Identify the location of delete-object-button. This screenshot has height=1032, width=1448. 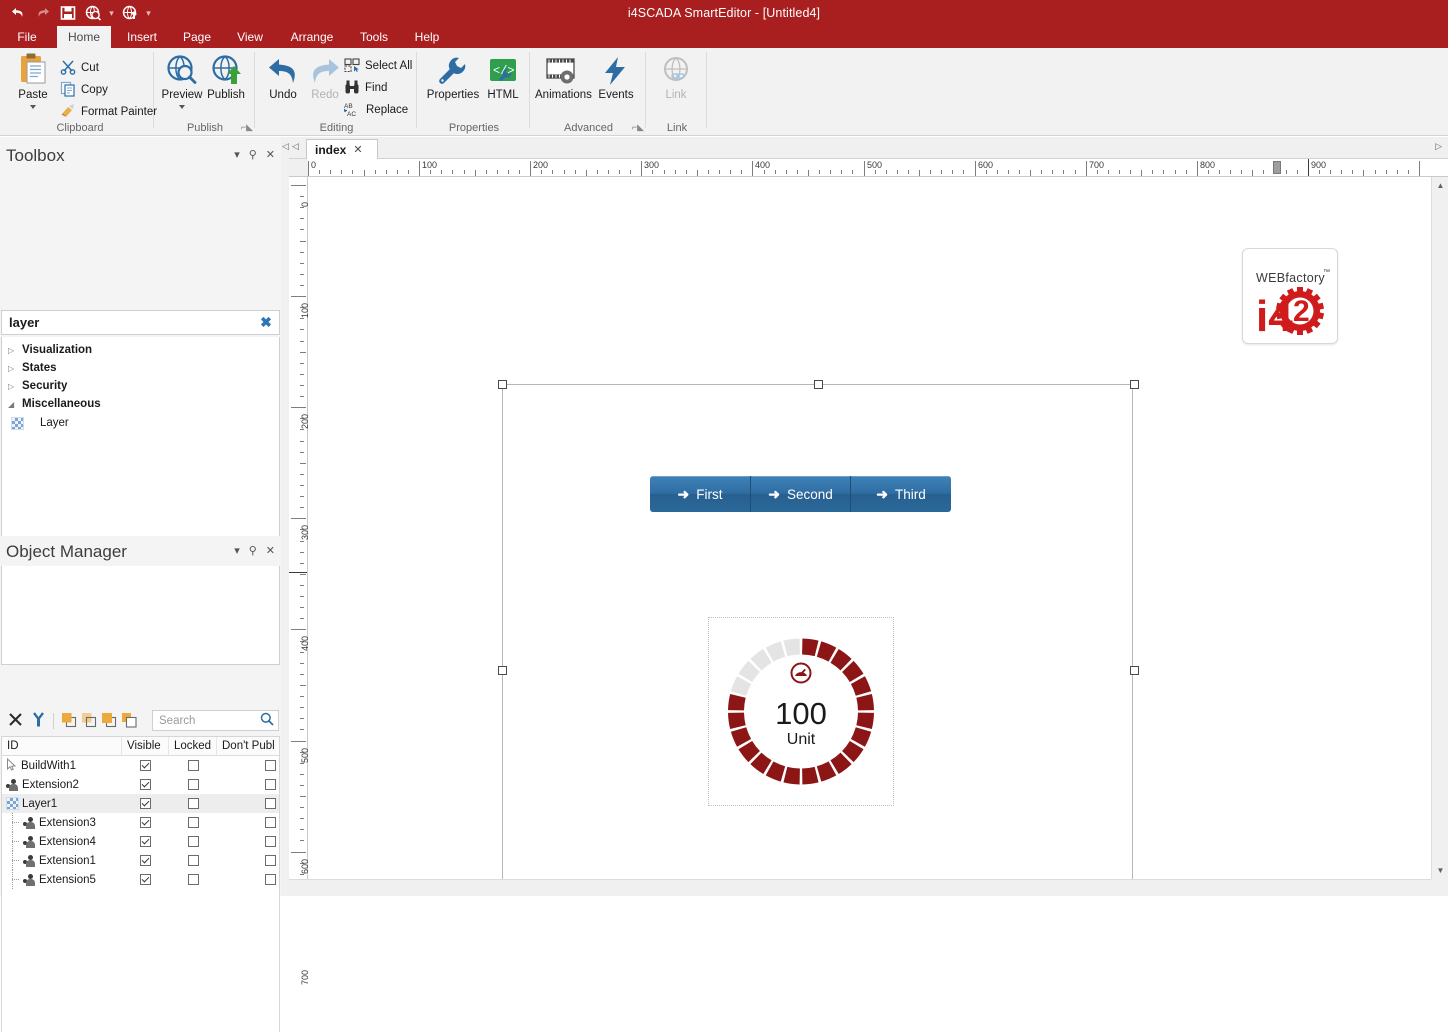
(15, 721).